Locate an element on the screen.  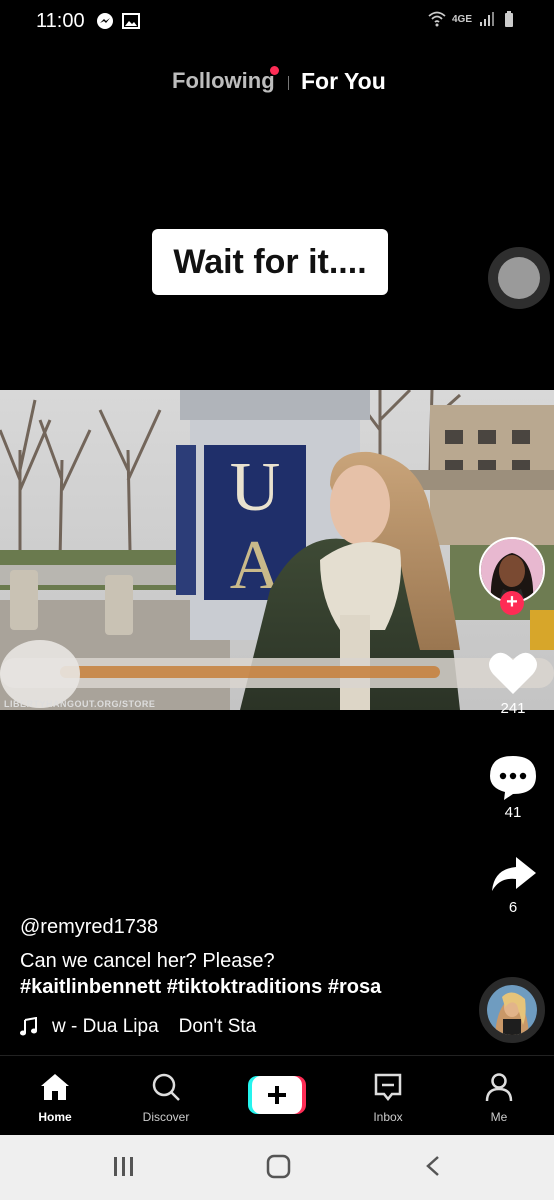
android-nav-icons is located at coordinates (276, 1166).